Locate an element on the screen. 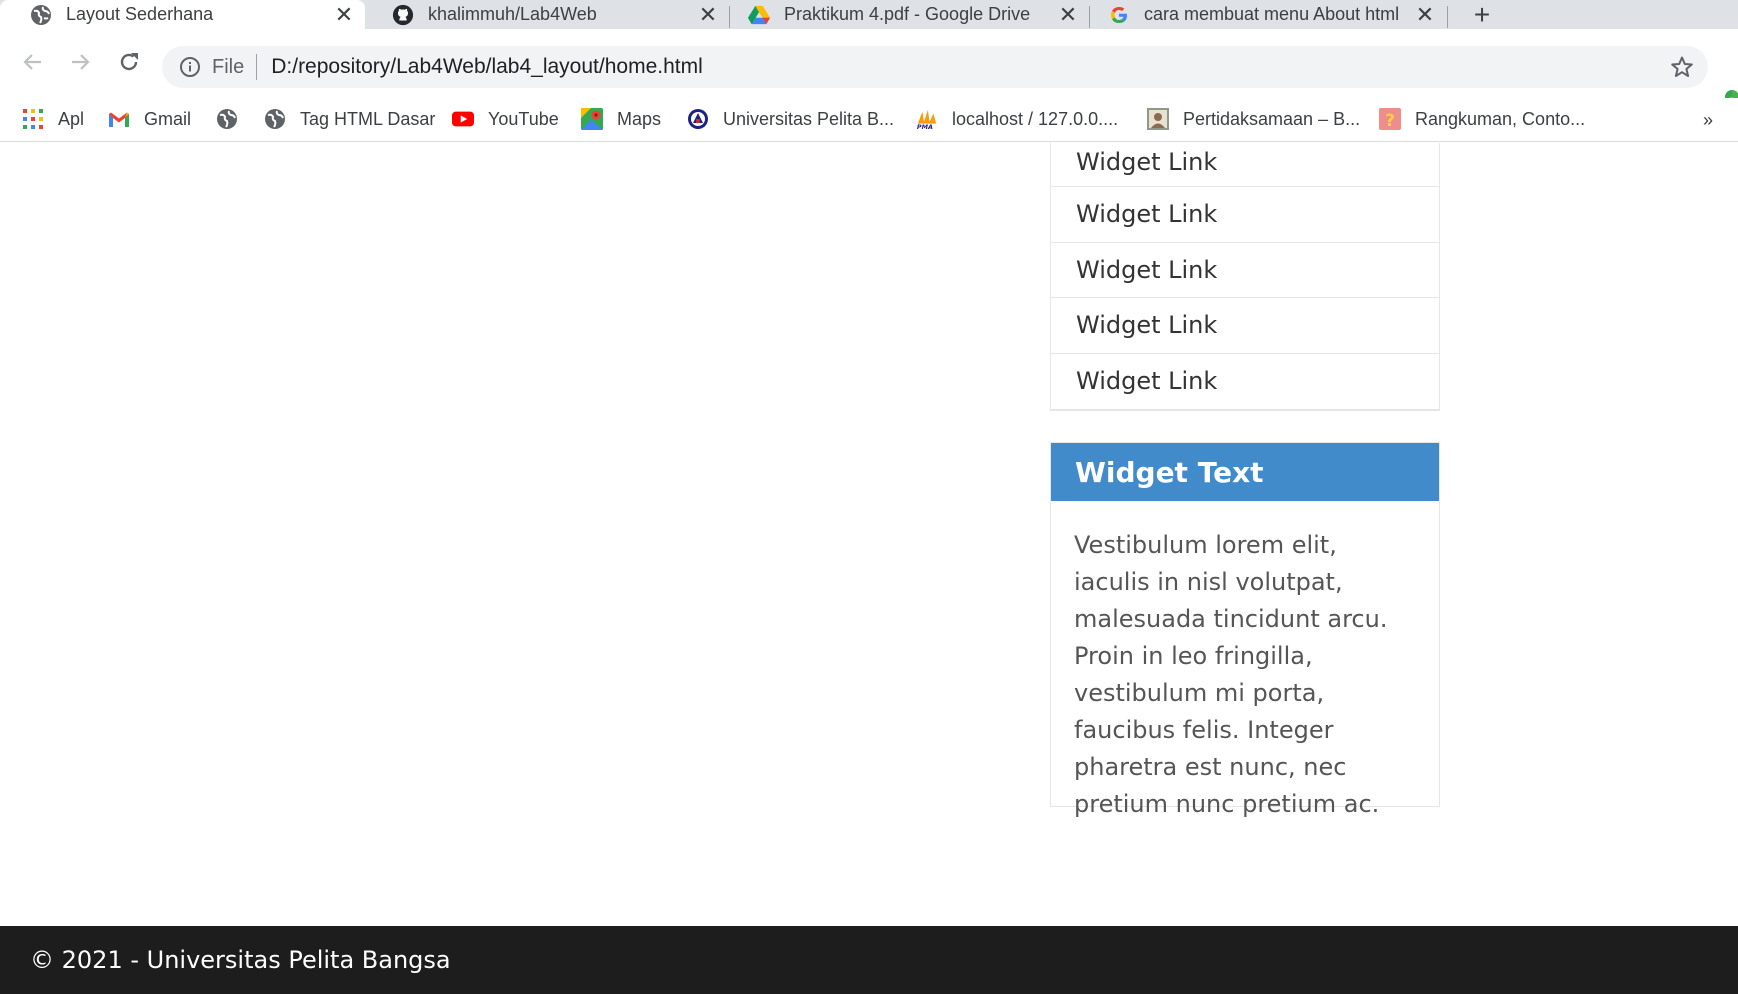 This screenshot has height=994, width=1738. back-button is located at coordinates (33, 62).